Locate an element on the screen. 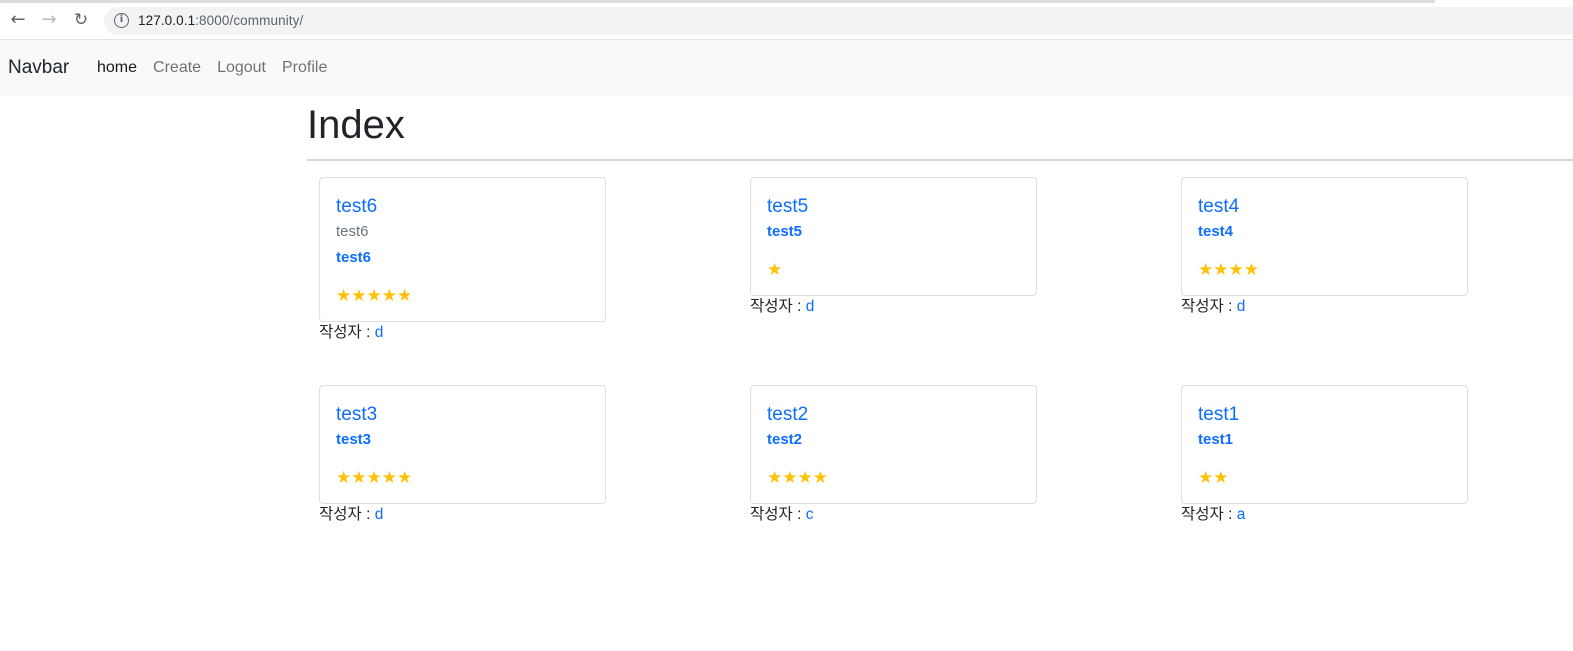  card-column: test4 test4 ★★★★ 작성자 : d is located at coordinates (1324, 248).